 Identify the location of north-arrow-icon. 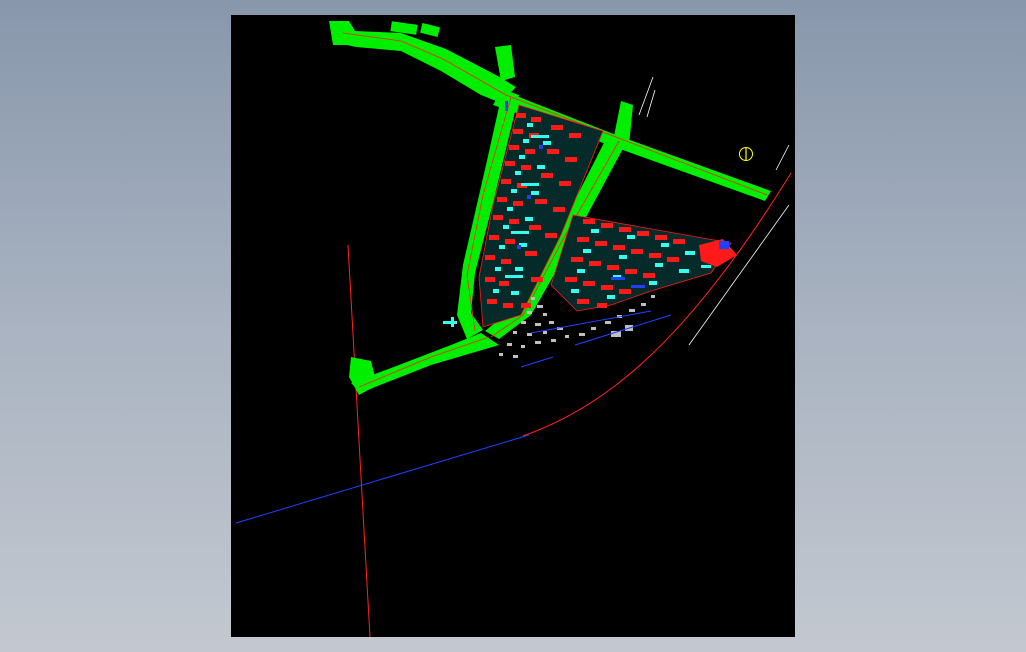
(746, 154).